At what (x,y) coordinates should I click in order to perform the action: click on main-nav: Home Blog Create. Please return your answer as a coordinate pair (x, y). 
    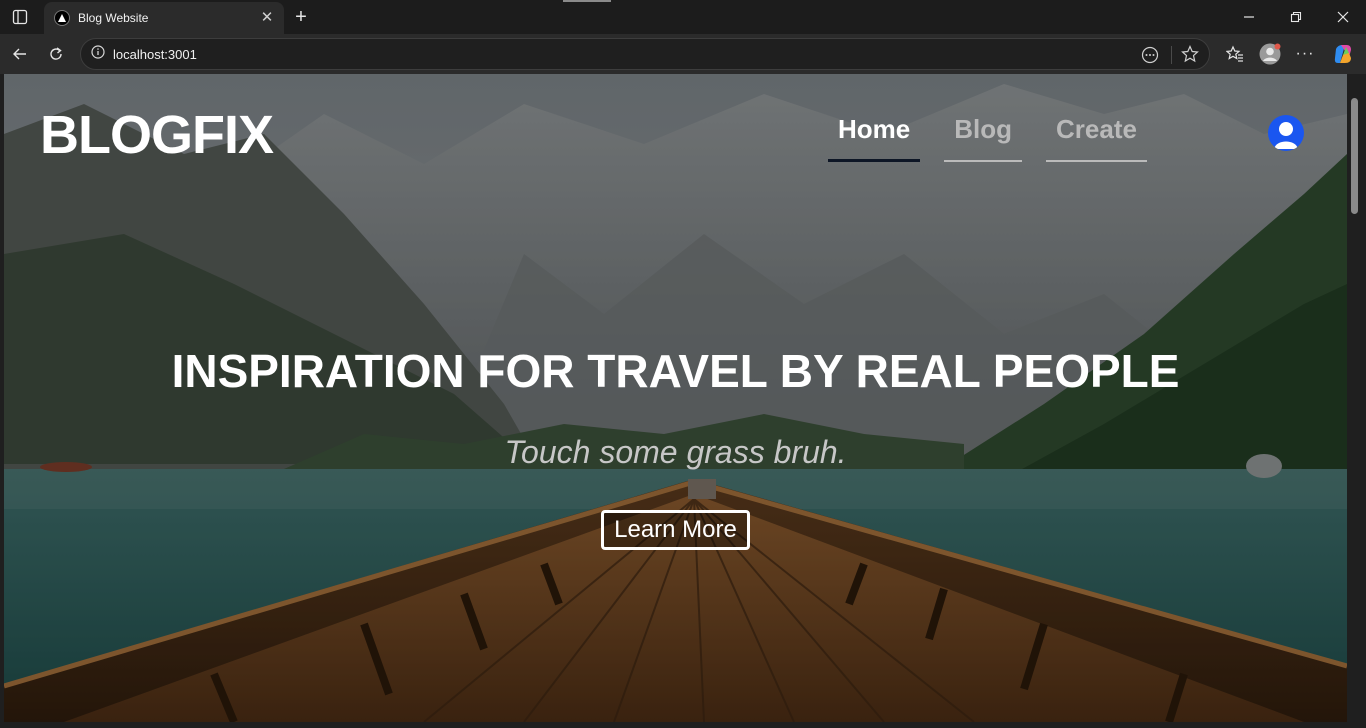
    Looking at the image, I should click on (999, 138).